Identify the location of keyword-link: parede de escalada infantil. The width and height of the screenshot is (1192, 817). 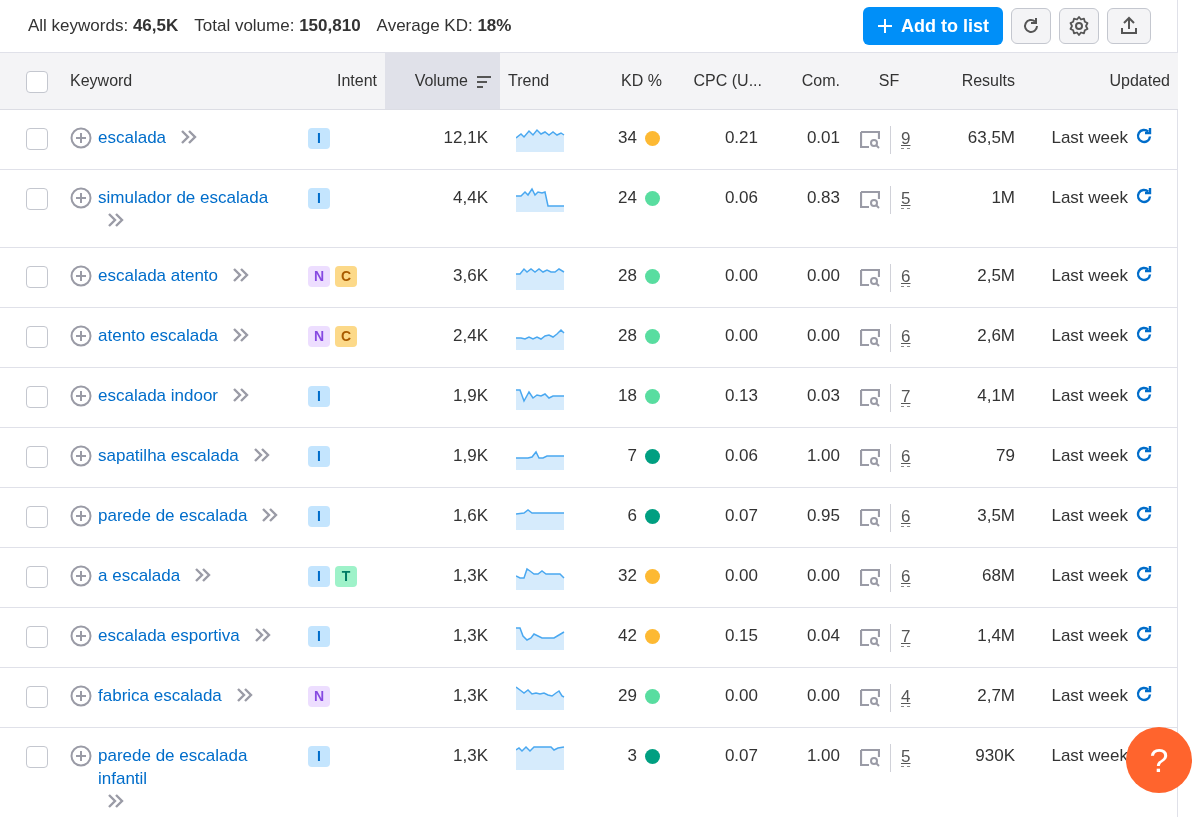
(194, 767).